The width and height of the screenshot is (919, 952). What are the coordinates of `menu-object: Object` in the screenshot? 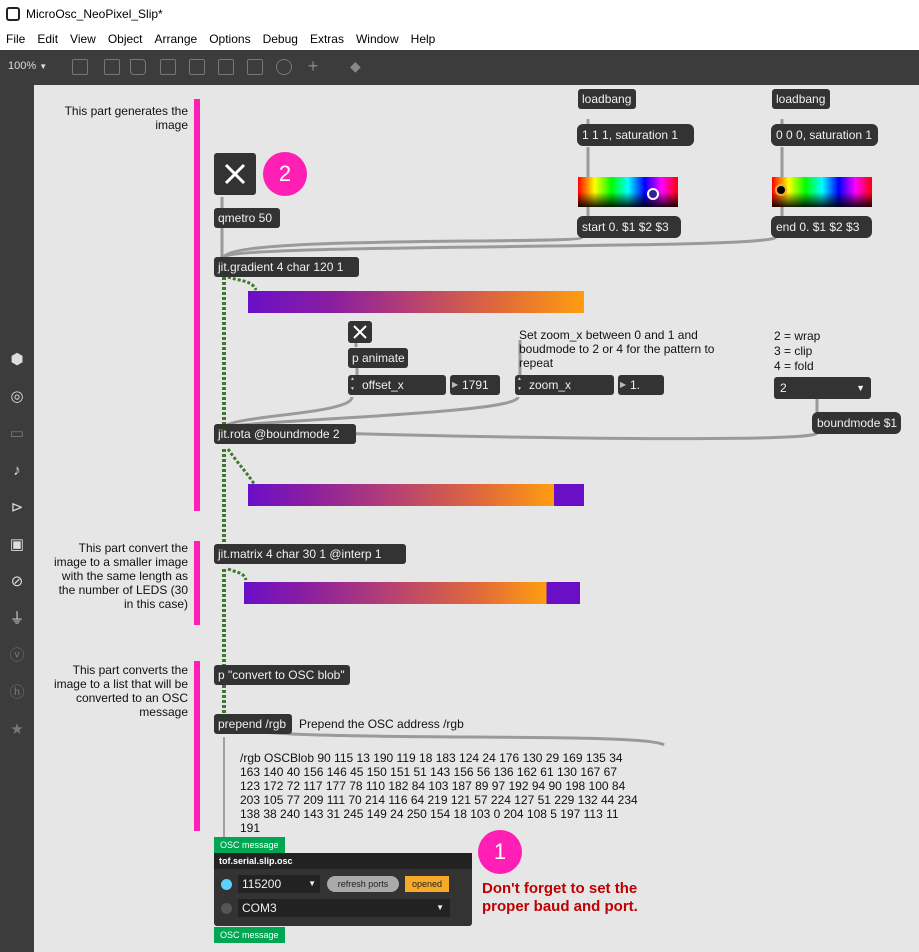 It's located at (125, 39).